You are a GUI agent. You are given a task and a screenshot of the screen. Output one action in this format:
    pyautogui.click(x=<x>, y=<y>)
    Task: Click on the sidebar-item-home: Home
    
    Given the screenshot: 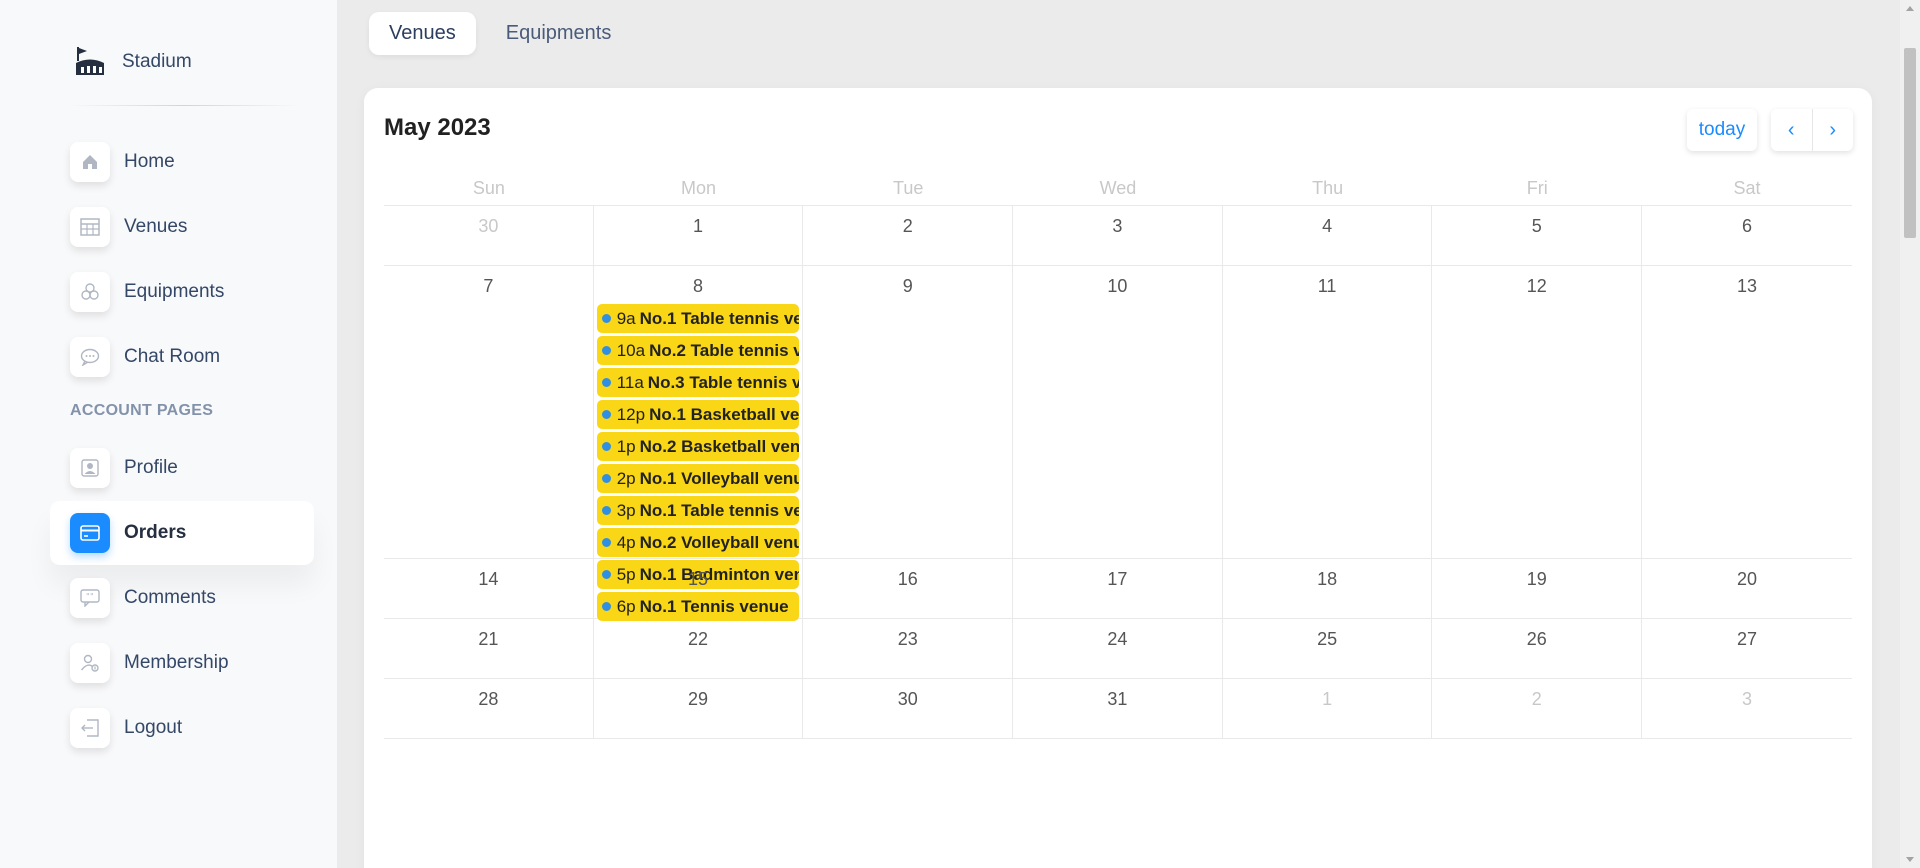 What is the action you would take?
    pyautogui.click(x=182, y=162)
    